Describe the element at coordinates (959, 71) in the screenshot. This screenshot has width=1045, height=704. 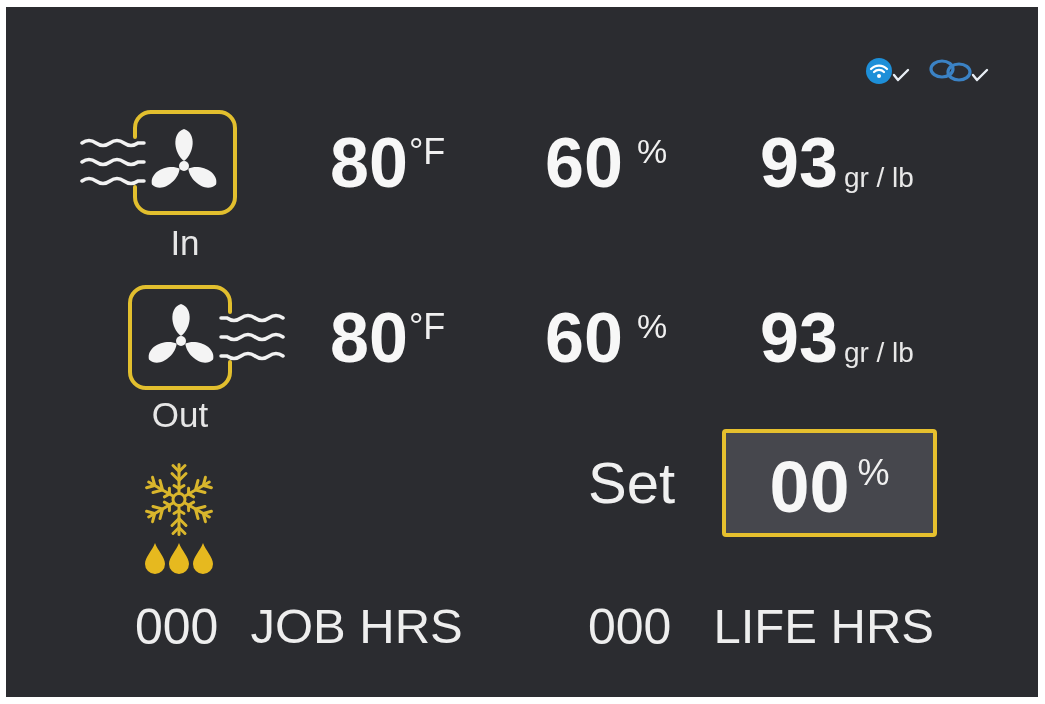
I see `link-connected-icon` at that location.